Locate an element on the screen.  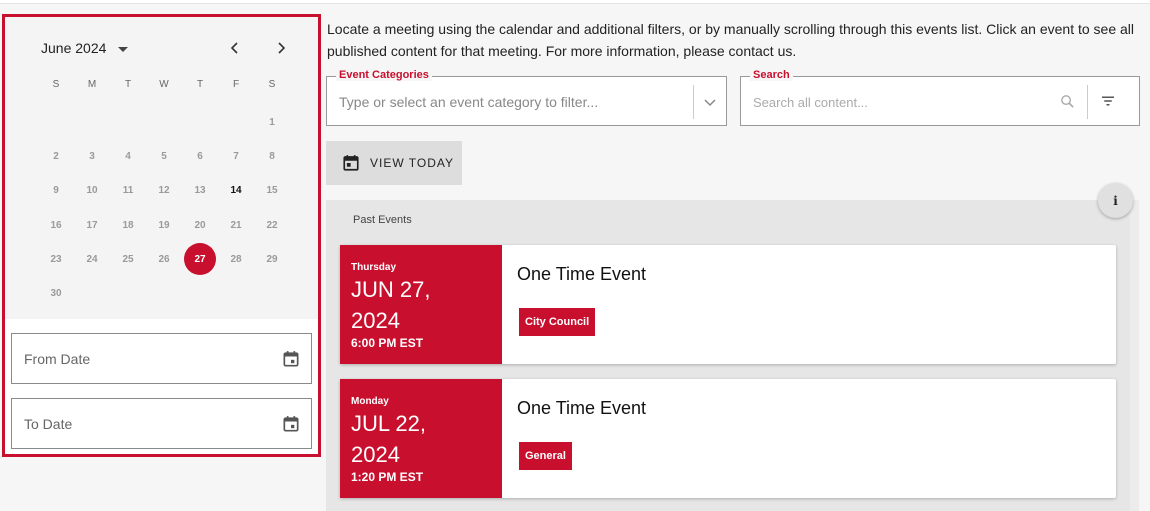
view-today-button: VIEW TODAY is located at coordinates (394, 163).